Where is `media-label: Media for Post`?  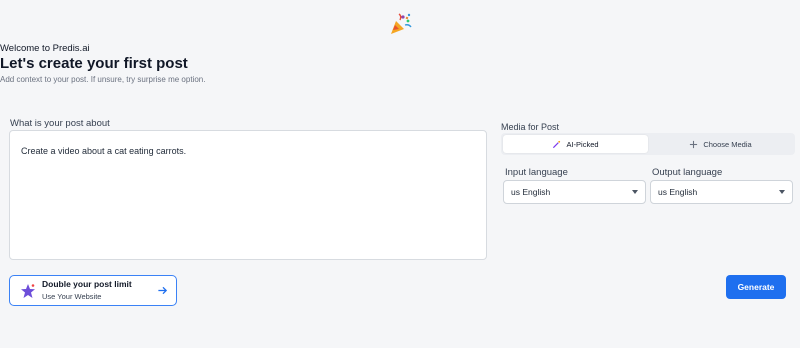 media-label: Media for Post is located at coordinates (530, 127).